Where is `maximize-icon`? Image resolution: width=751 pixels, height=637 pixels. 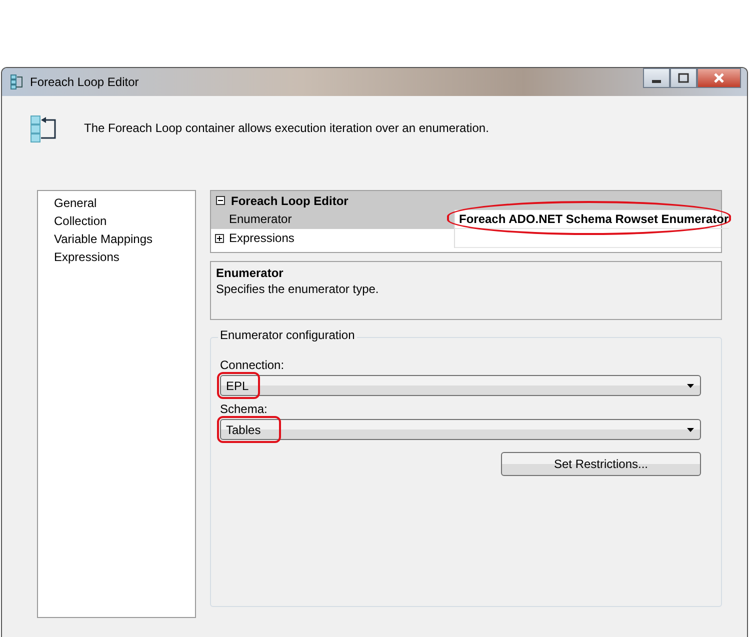 maximize-icon is located at coordinates (683, 78).